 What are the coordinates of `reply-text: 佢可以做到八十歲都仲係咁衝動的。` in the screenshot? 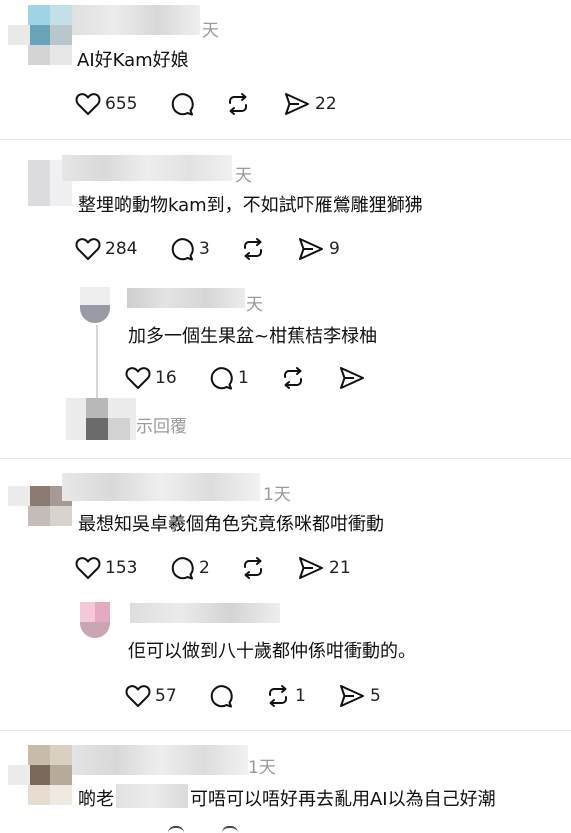 It's located at (272, 651).